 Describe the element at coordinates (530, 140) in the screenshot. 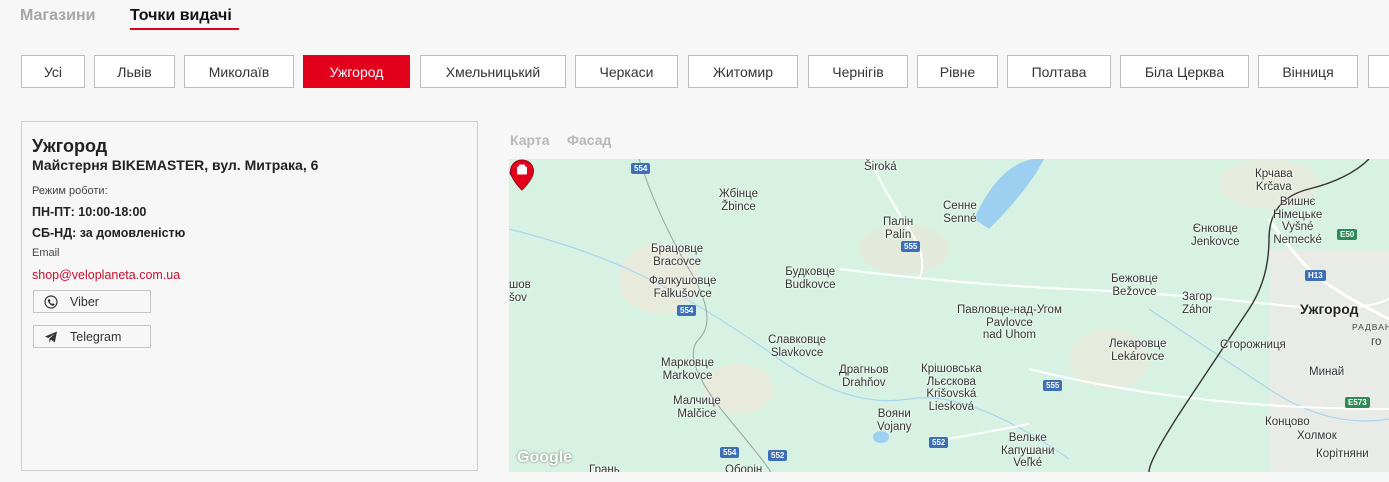

I see `map-tab-map: Карта` at that location.